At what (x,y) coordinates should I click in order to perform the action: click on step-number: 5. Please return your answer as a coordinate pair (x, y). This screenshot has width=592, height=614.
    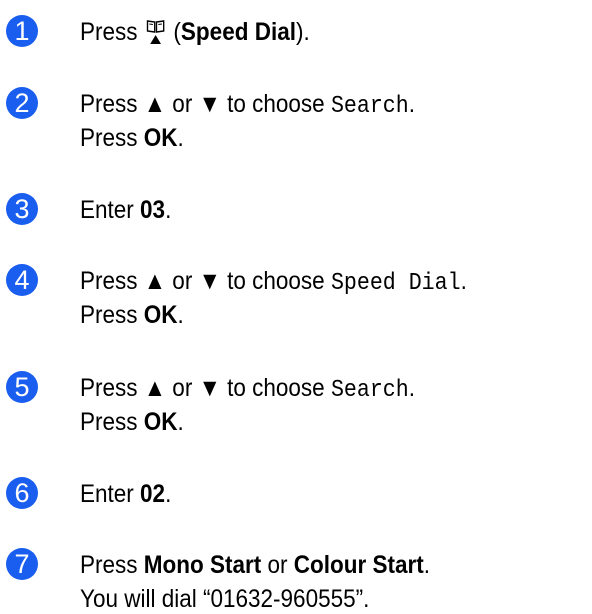
    Looking at the image, I should click on (22, 387).